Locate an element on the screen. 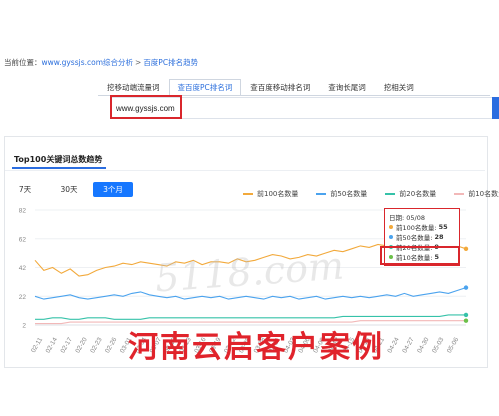 The height and width of the screenshot is (416, 499). y-tick-label: 42 is located at coordinates (23, 268).